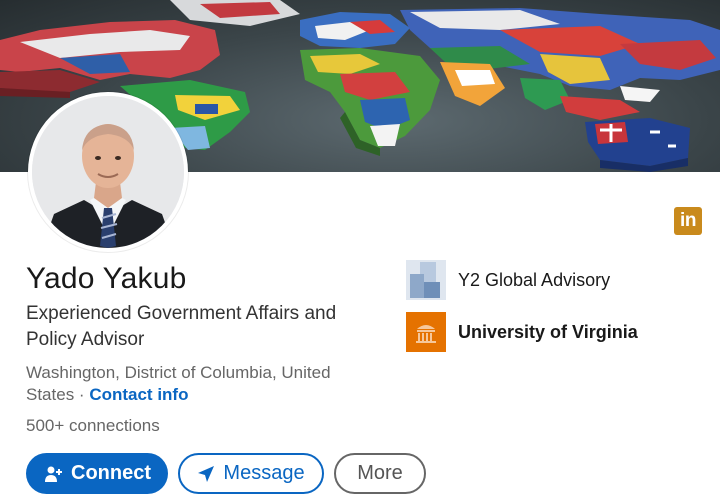  Describe the element at coordinates (534, 279) in the screenshot. I see `org-name: Y2 Global Advisory` at that location.